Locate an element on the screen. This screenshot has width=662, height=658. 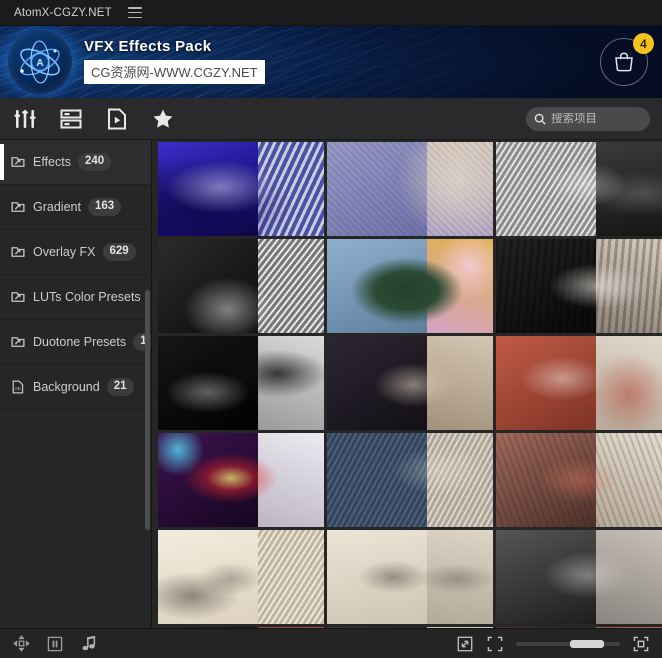
search-icon is located at coordinates (540, 119).